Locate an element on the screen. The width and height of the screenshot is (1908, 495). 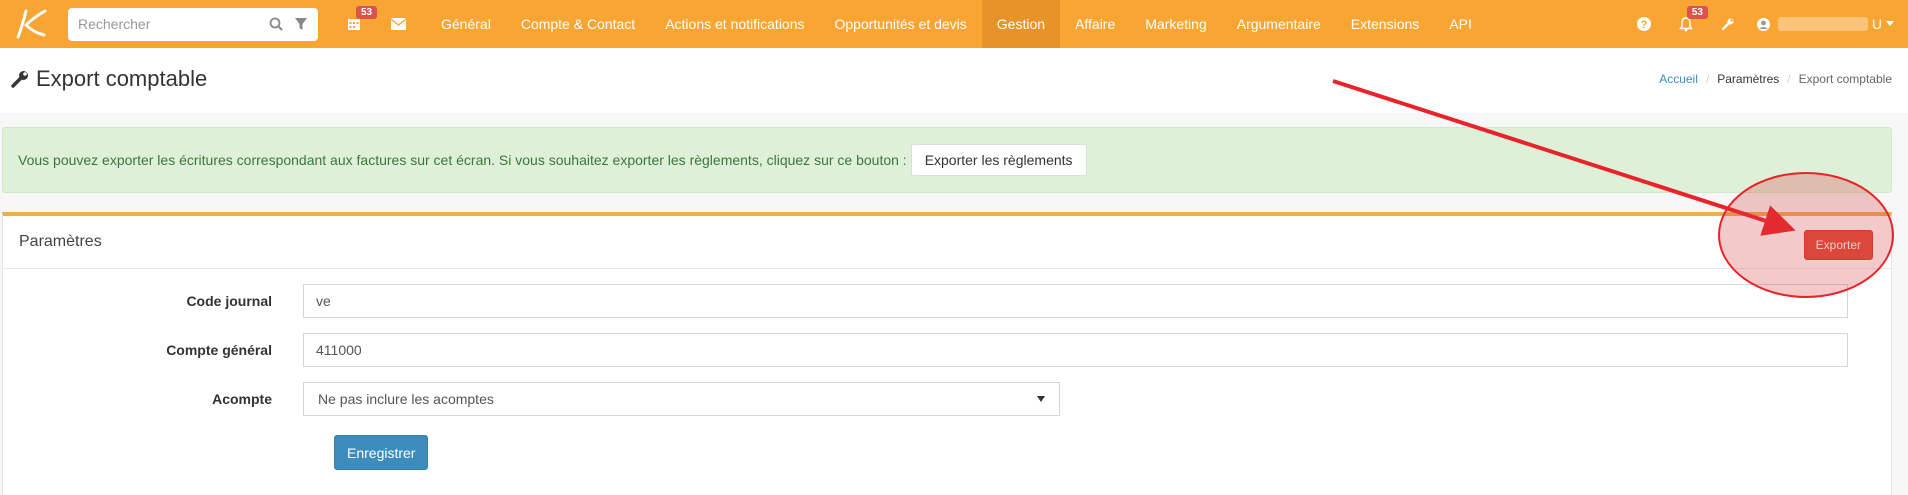
calendar-badge: 53 is located at coordinates (367, 12).